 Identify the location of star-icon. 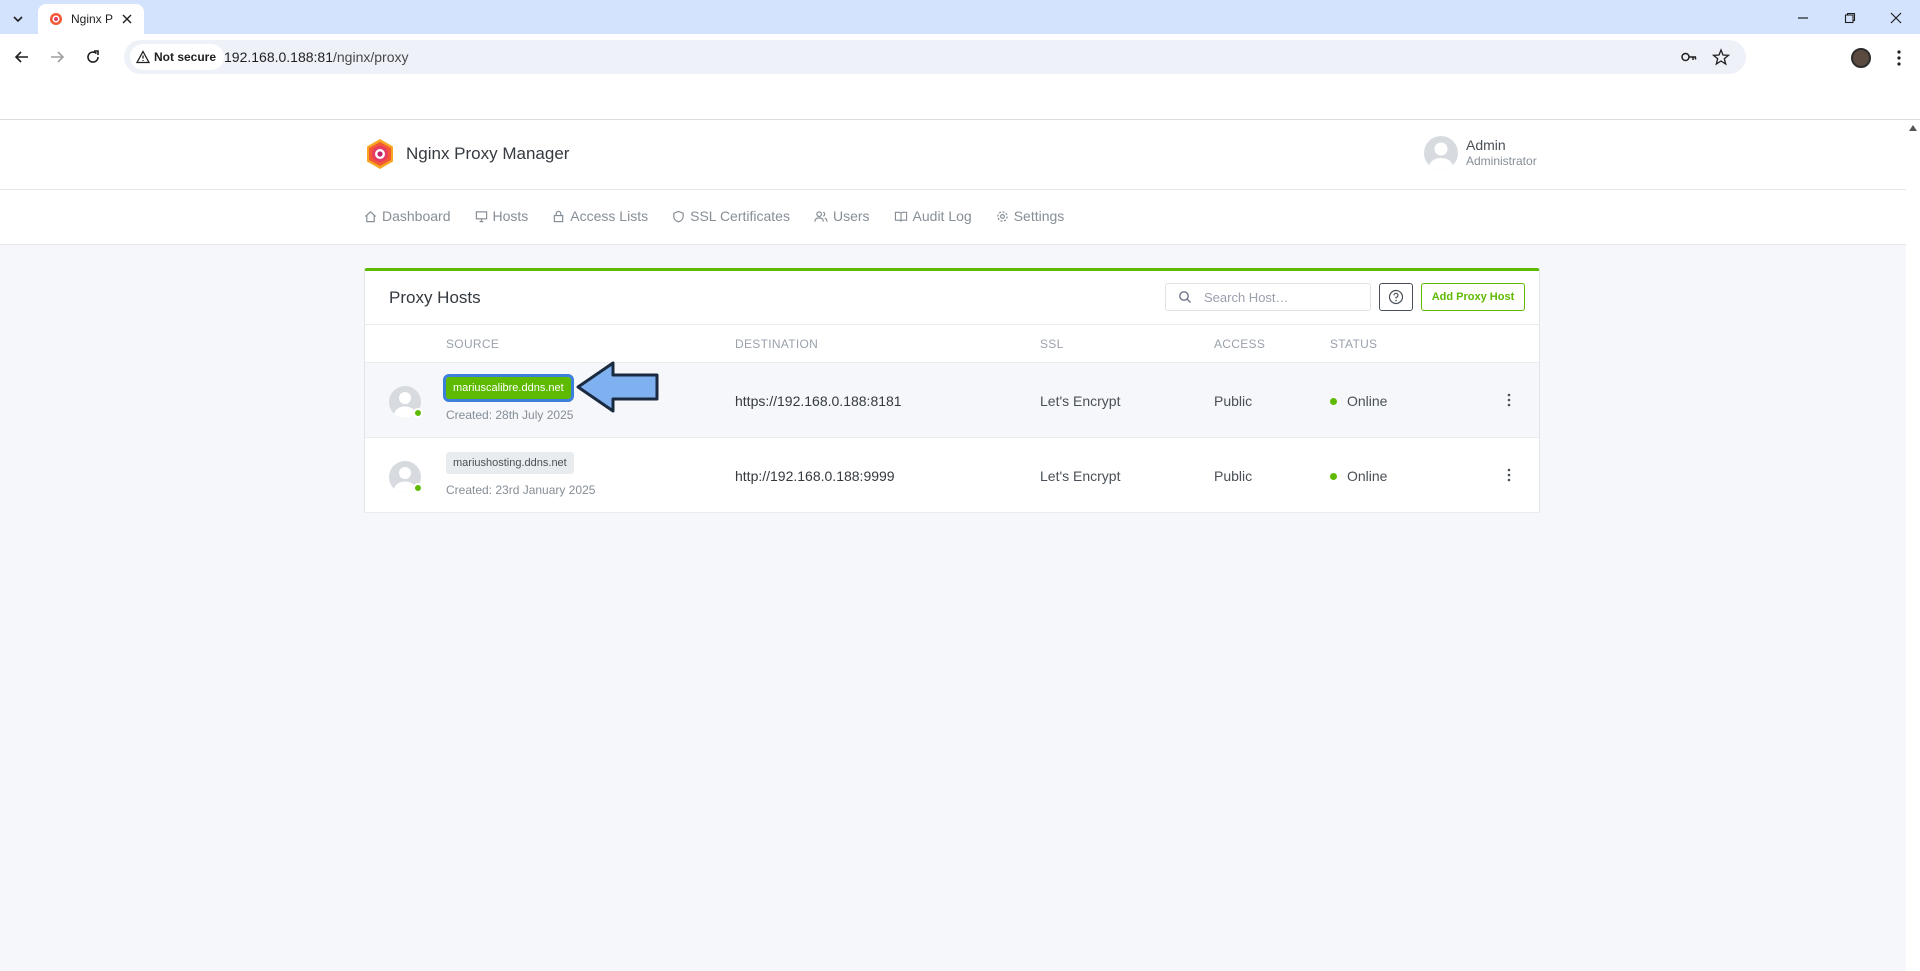
(1721, 57).